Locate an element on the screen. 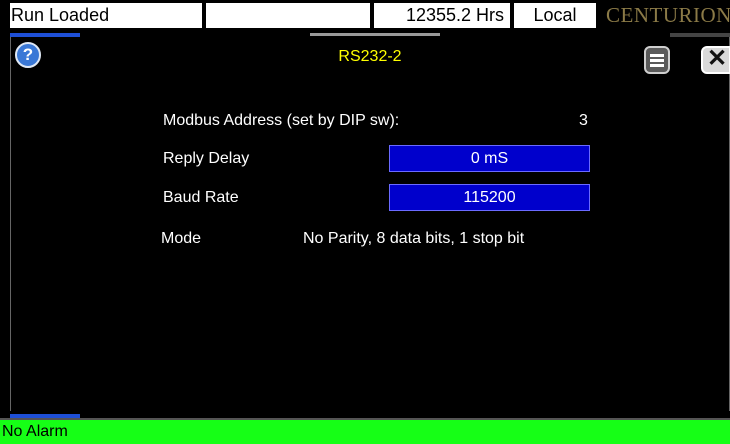 The height and width of the screenshot is (444, 730). reply-delay-field: 0 mS is located at coordinates (489, 158).